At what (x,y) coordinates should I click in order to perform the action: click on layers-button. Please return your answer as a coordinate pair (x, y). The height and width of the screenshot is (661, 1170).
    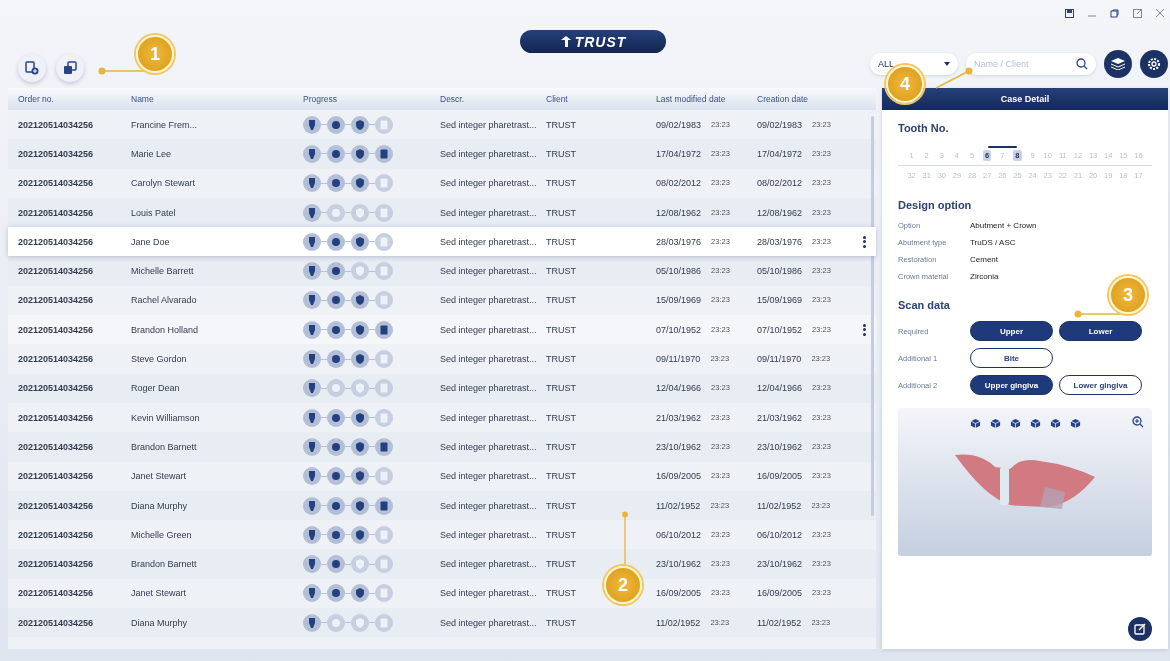
    Looking at the image, I should click on (1118, 64).